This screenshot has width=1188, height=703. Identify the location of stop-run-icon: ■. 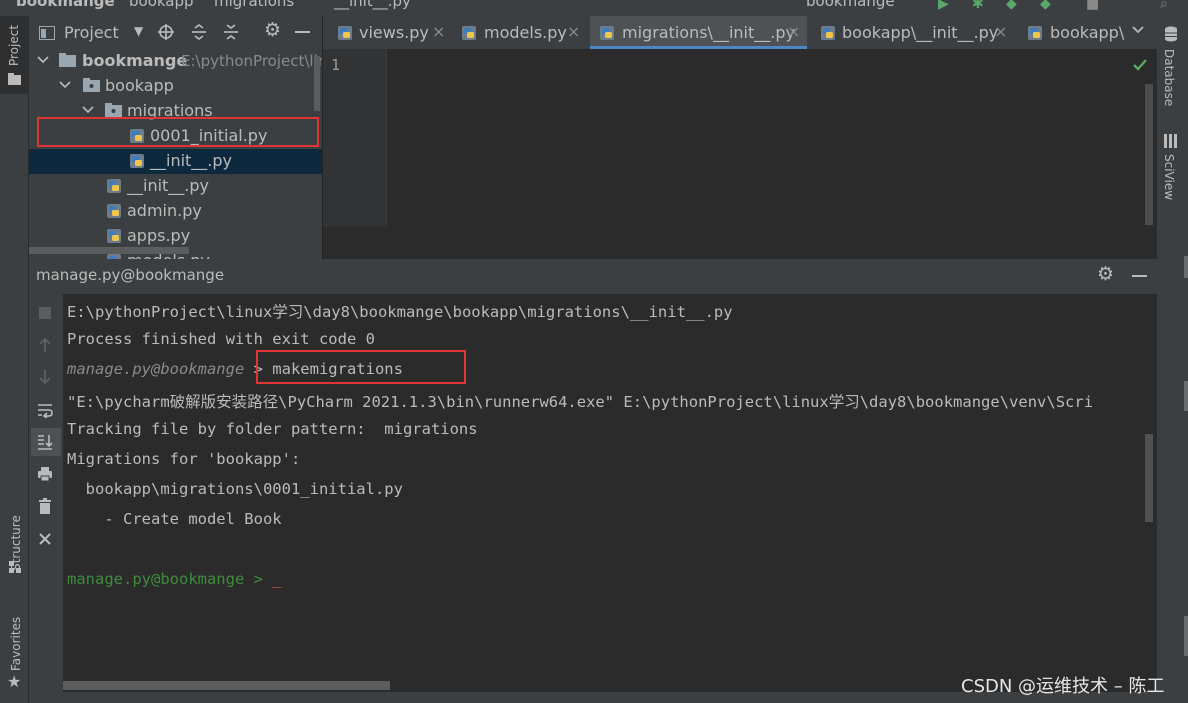
(1092, 6).